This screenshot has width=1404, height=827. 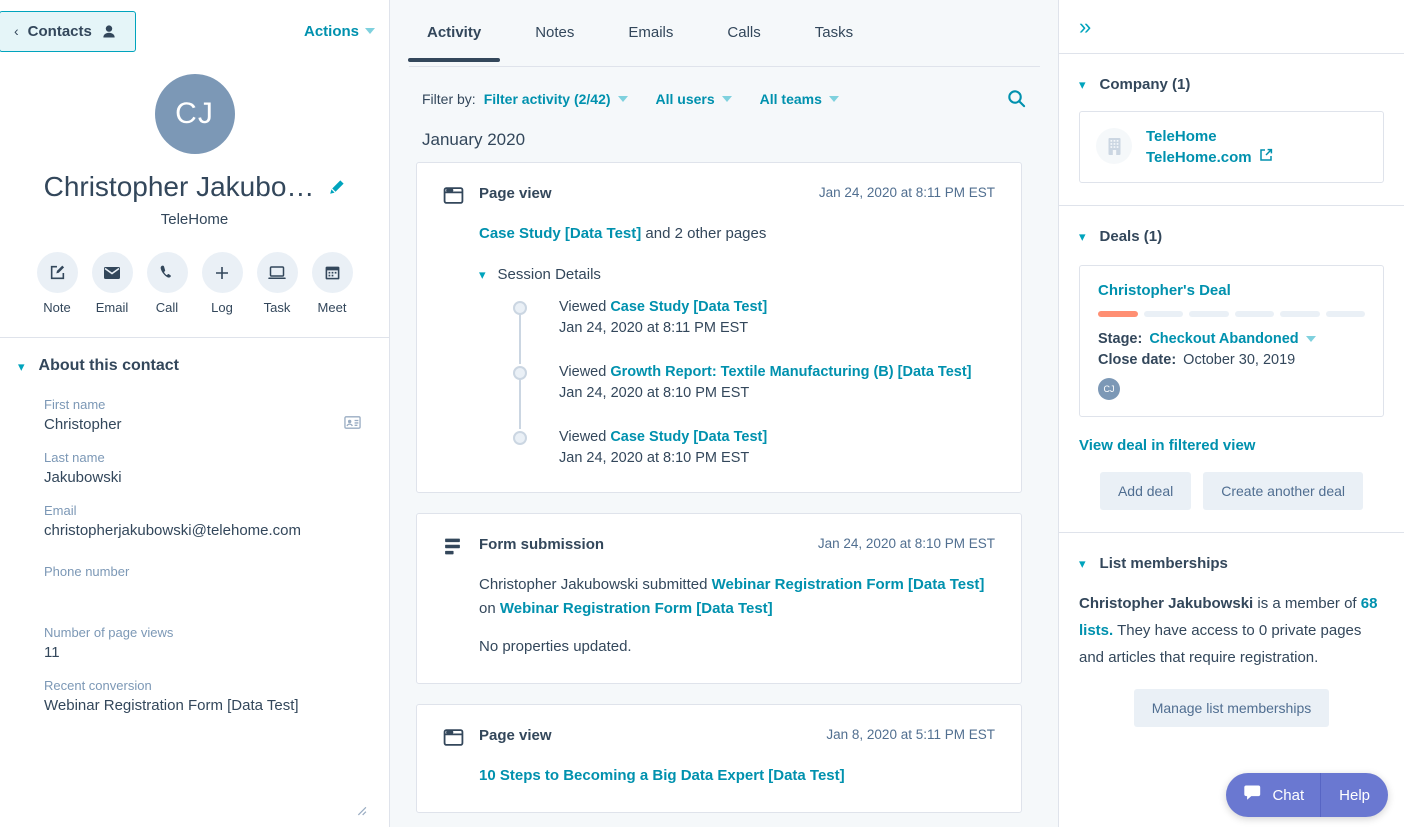 I want to click on person-icon, so click(x=109, y=32).